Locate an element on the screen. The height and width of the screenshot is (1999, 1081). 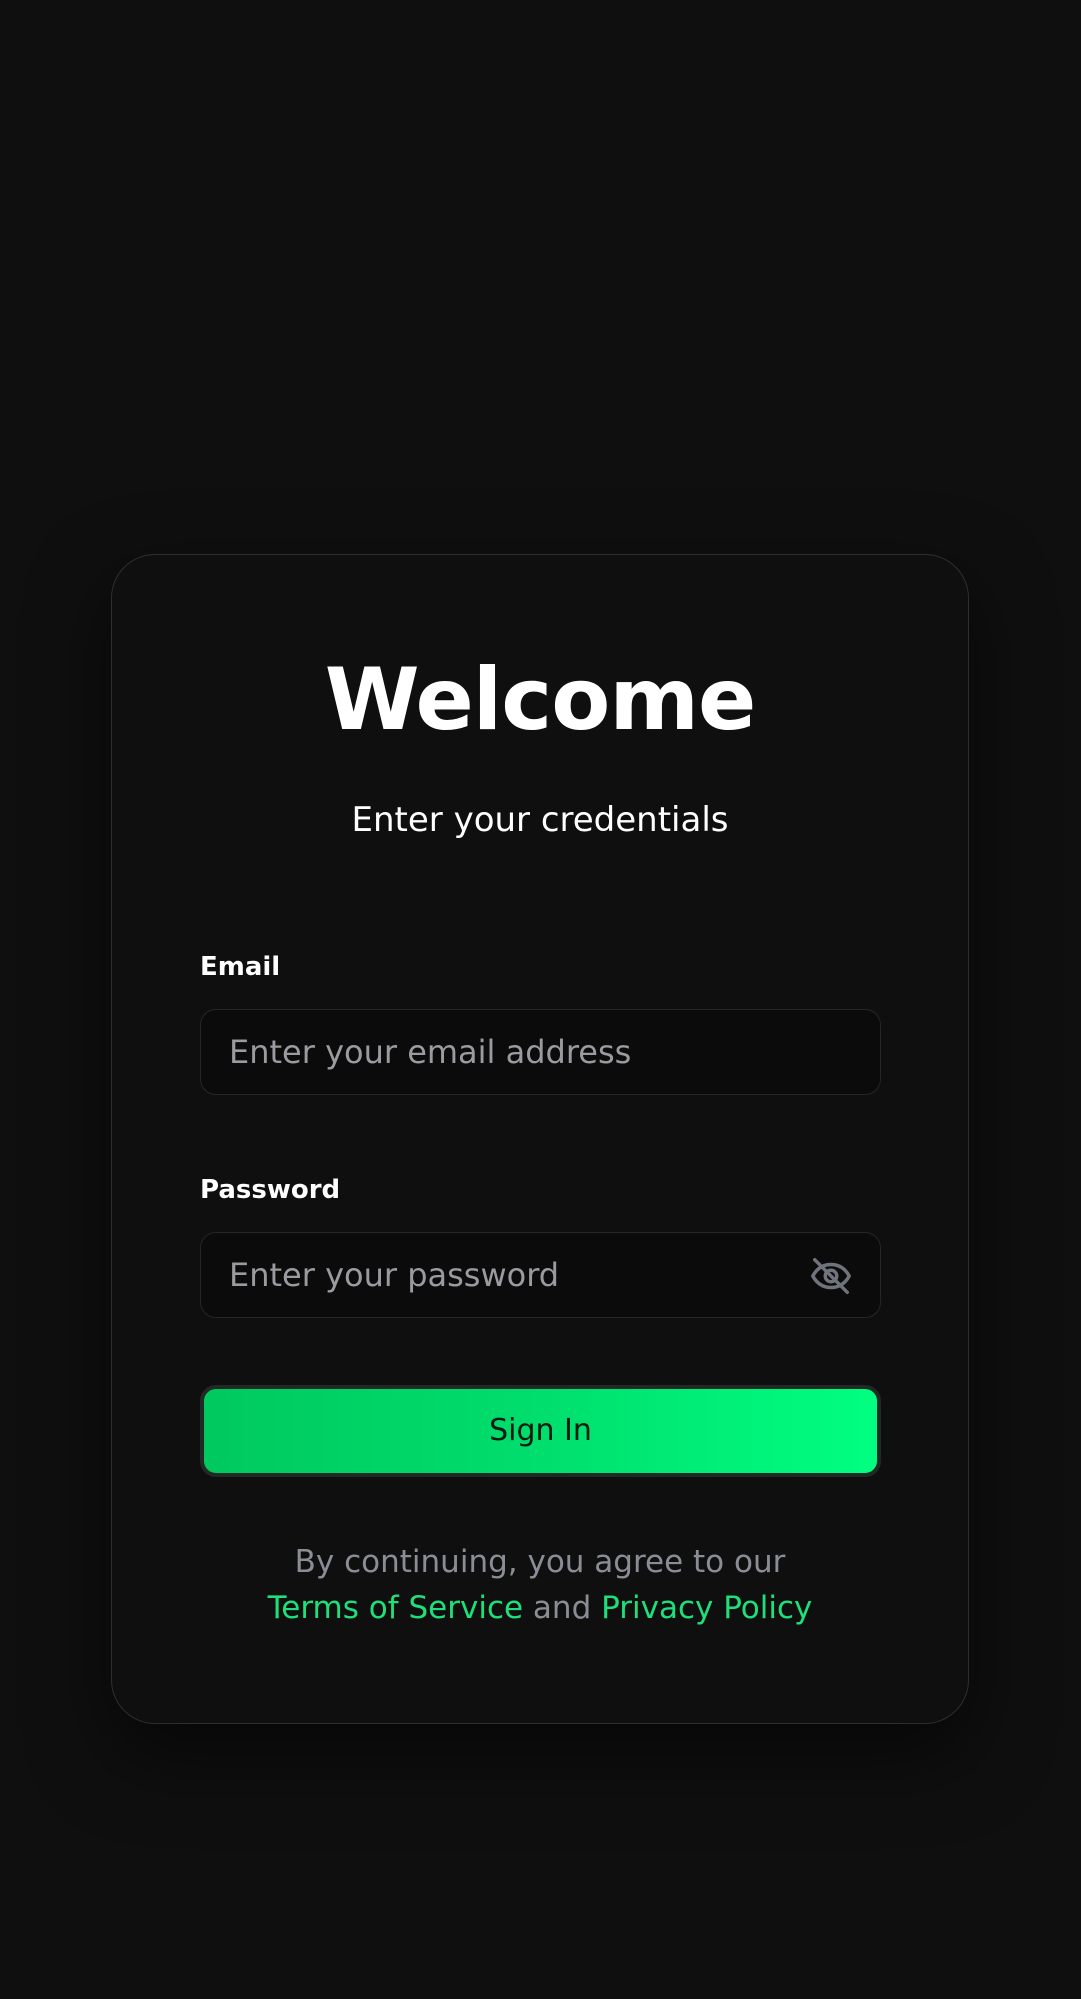
email-field is located at coordinates (509, 1052).